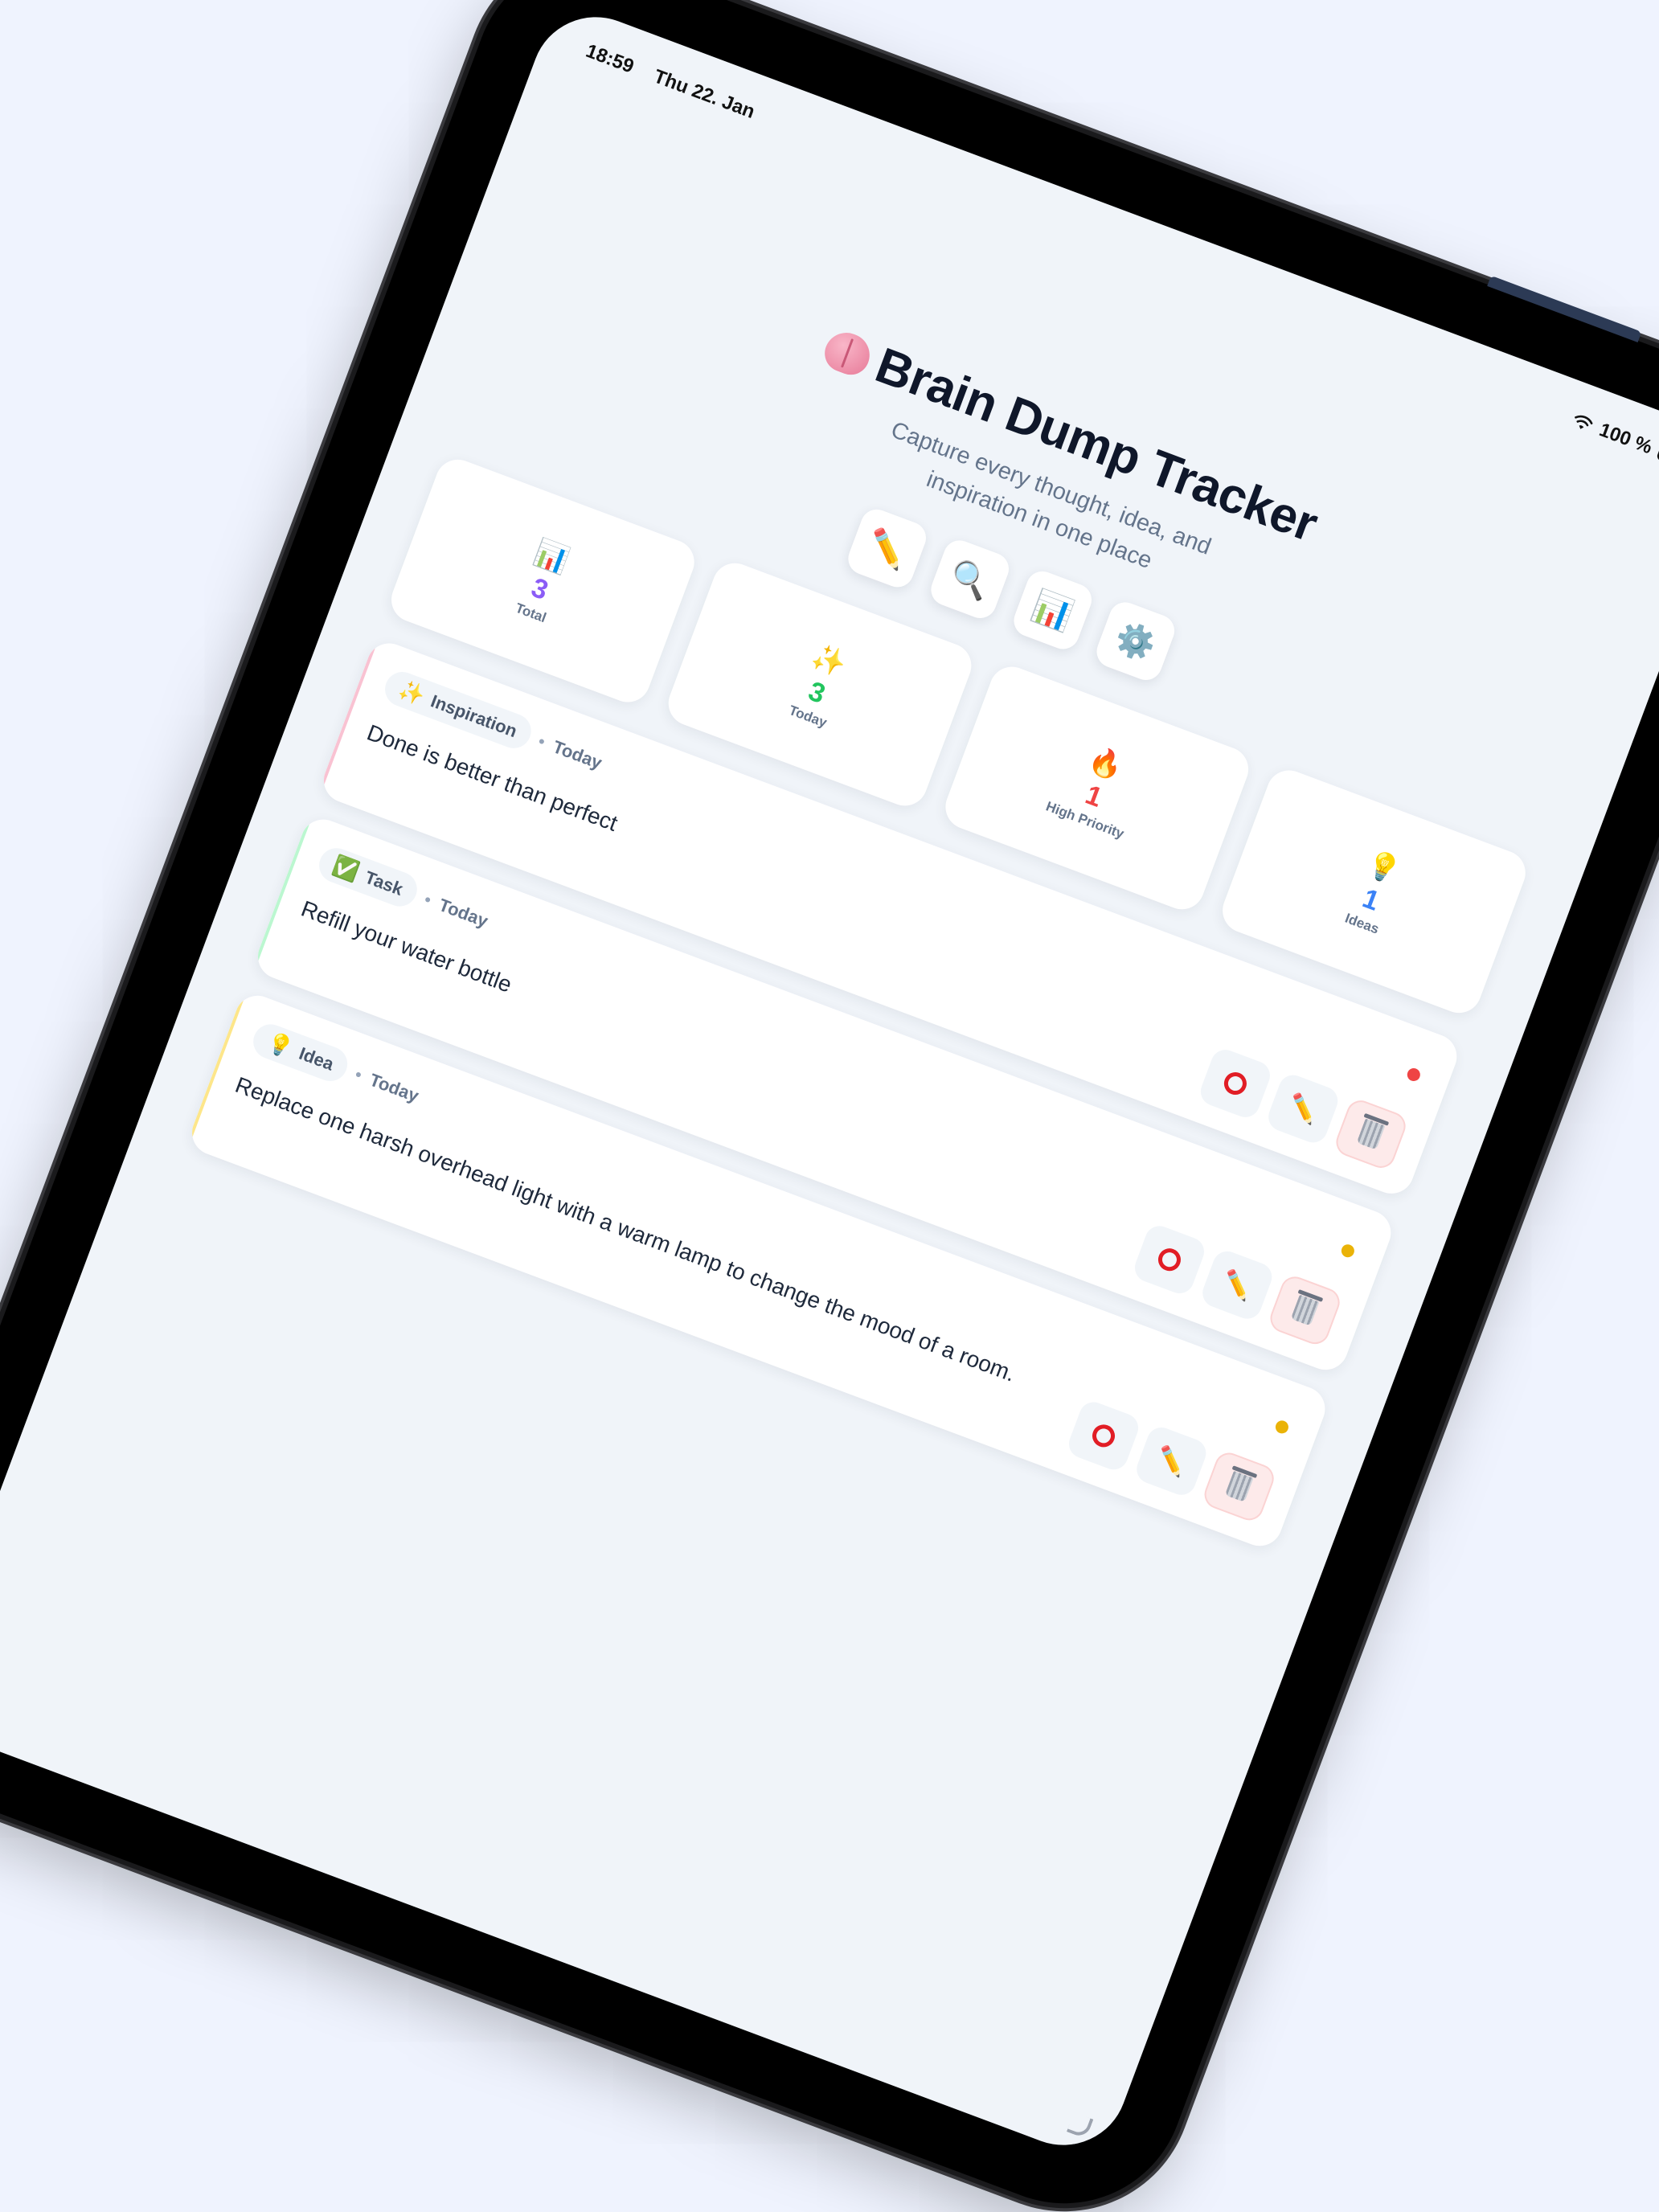 The width and height of the screenshot is (1659, 2212). I want to click on stat-value-ideas: 1, so click(1371, 900).